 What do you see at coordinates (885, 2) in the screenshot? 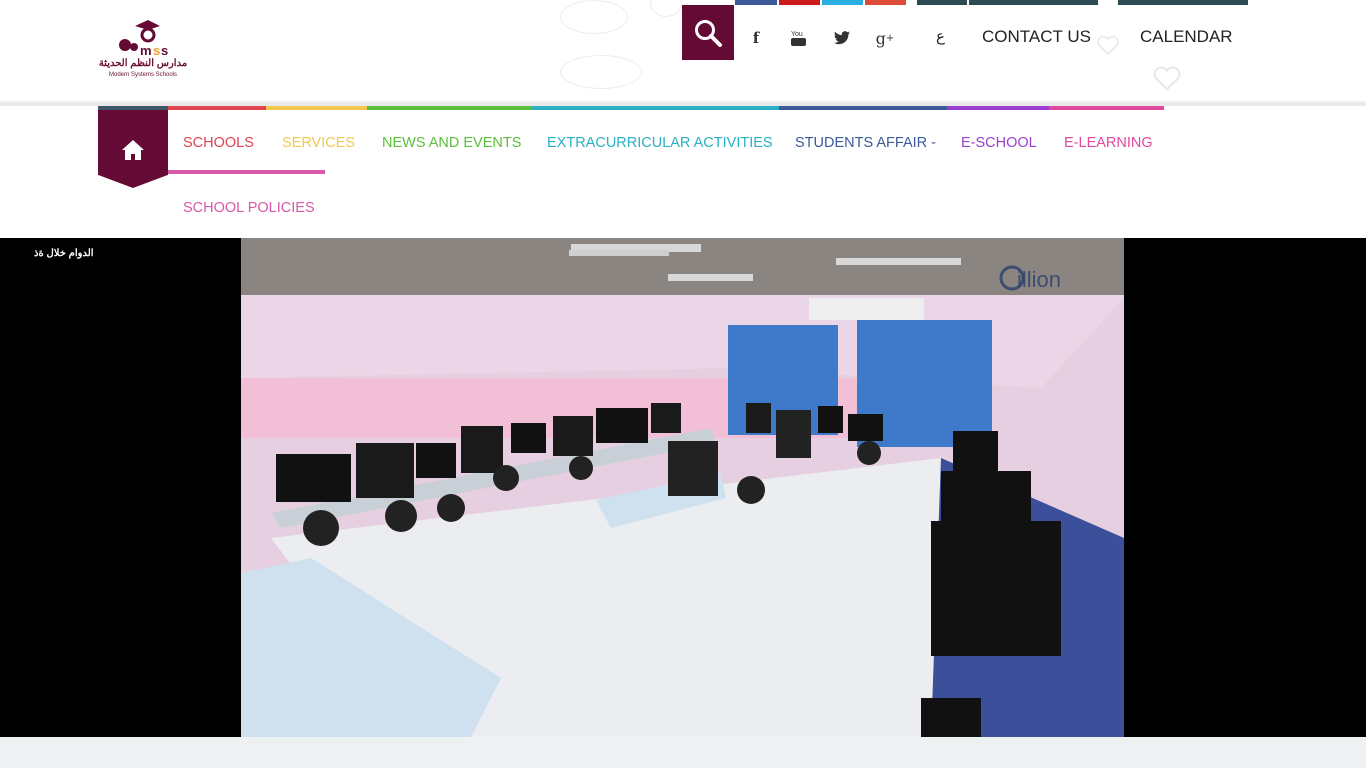
I see `googleplus-bar` at bounding box center [885, 2].